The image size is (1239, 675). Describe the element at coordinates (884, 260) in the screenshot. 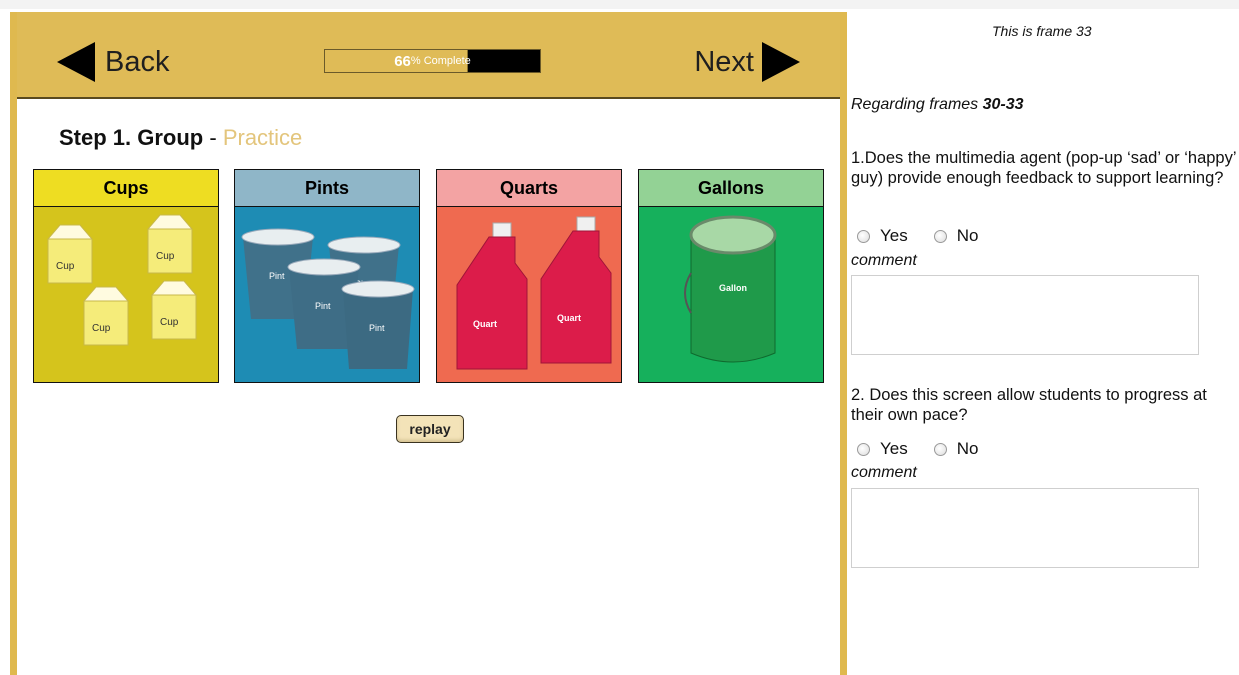

I see `question-1-comment-label: comment` at that location.